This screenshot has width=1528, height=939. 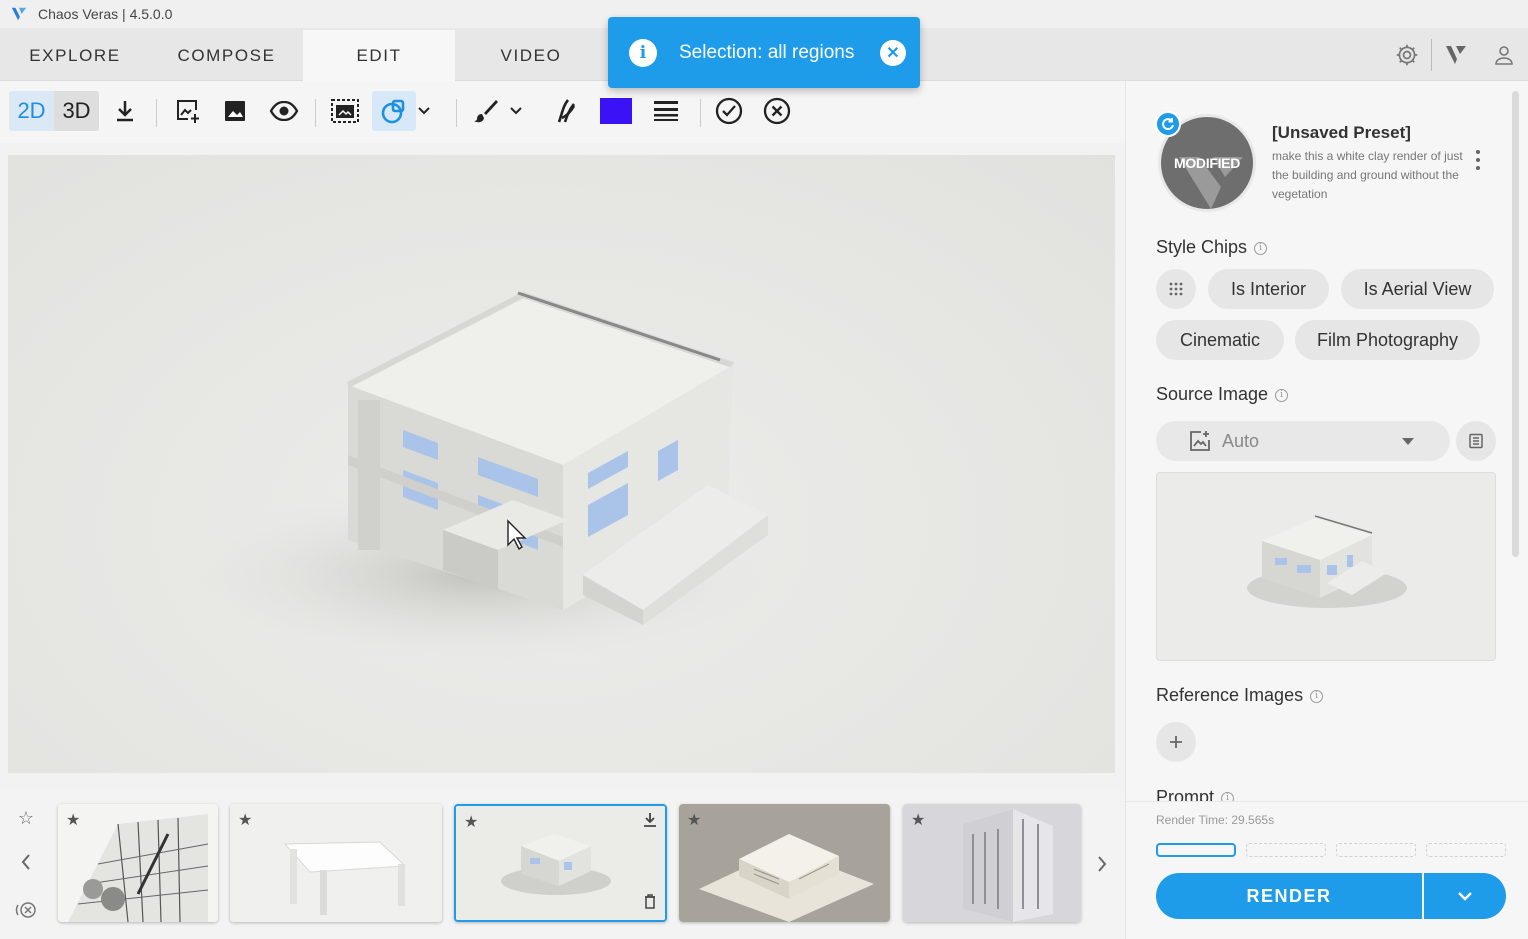 What do you see at coordinates (105, 14) in the screenshot?
I see `app-title: Chaos Veras | 4.5.0.0` at bounding box center [105, 14].